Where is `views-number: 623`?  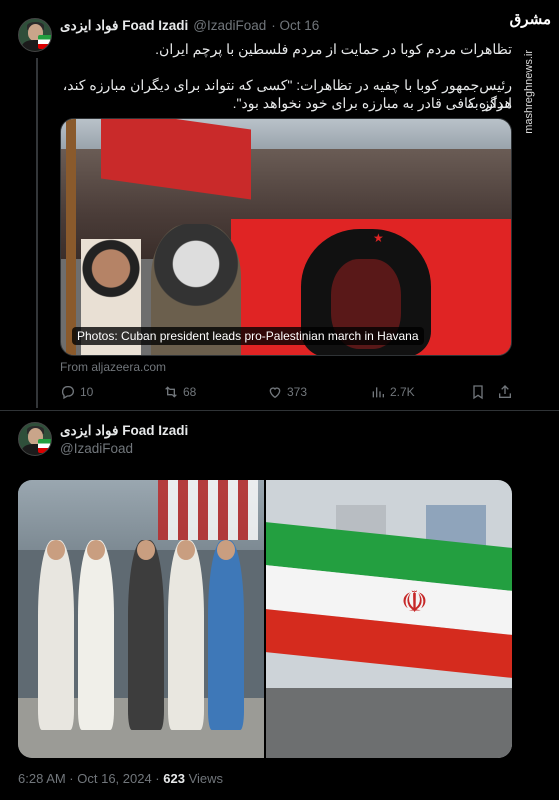
views-number: 623 is located at coordinates (174, 778).